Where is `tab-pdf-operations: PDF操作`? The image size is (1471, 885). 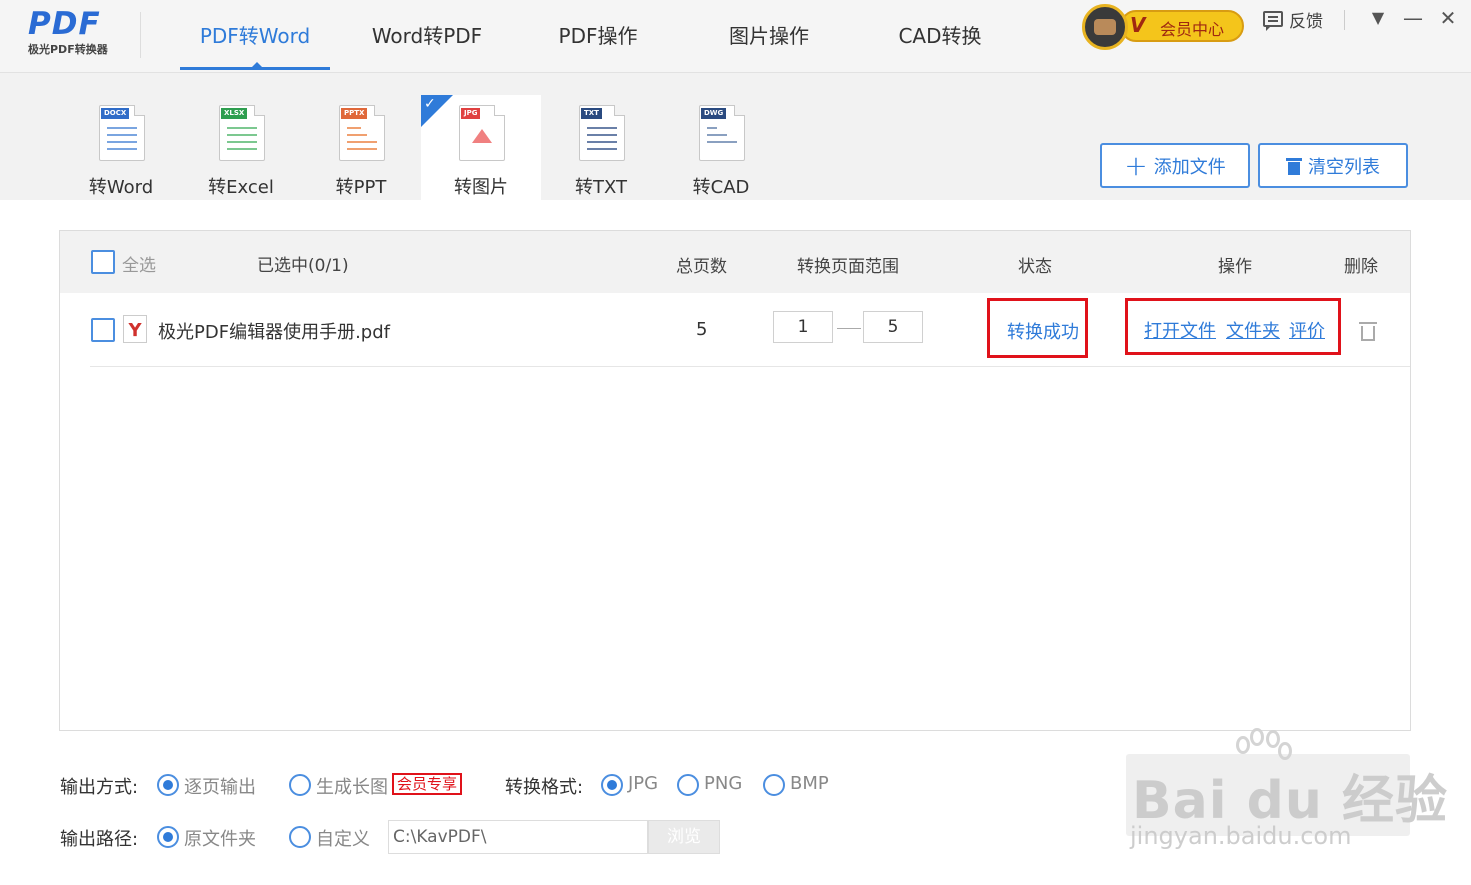
tab-pdf-operations: PDF操作 is located at coordinates (598, 37).